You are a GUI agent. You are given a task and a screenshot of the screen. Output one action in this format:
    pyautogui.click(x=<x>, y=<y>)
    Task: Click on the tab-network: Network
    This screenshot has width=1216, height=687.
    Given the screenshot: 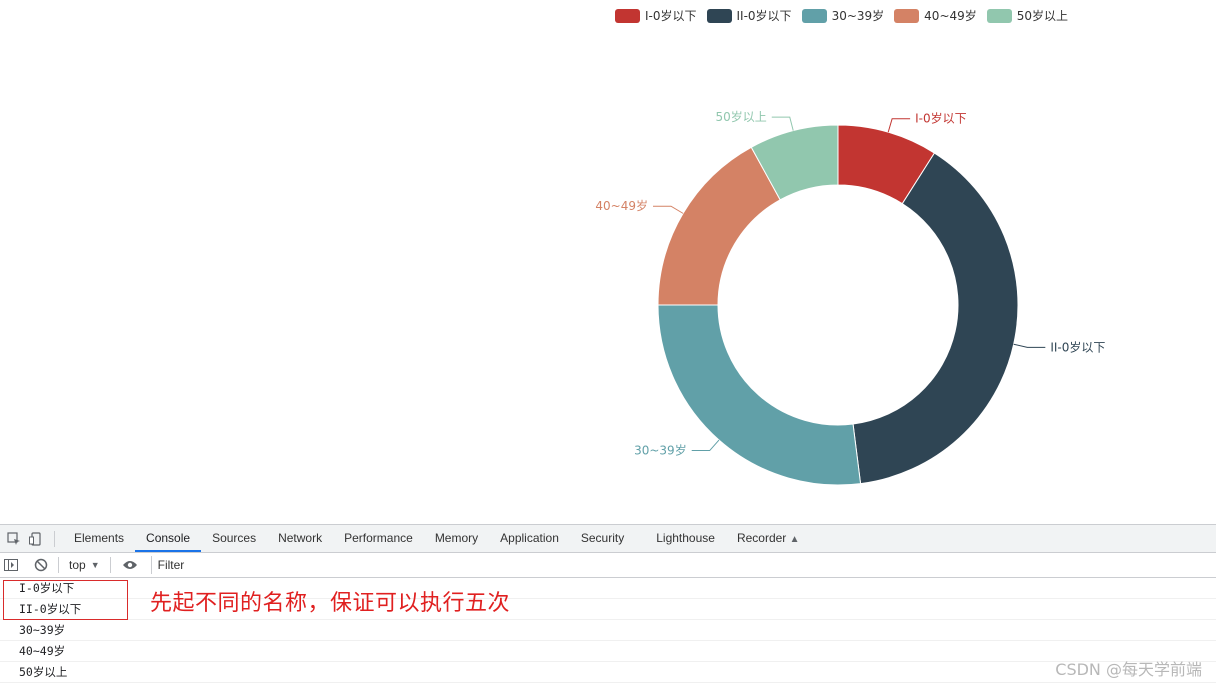 What is the action you would take?
    pyautogui.click(x=300, y=538)
    